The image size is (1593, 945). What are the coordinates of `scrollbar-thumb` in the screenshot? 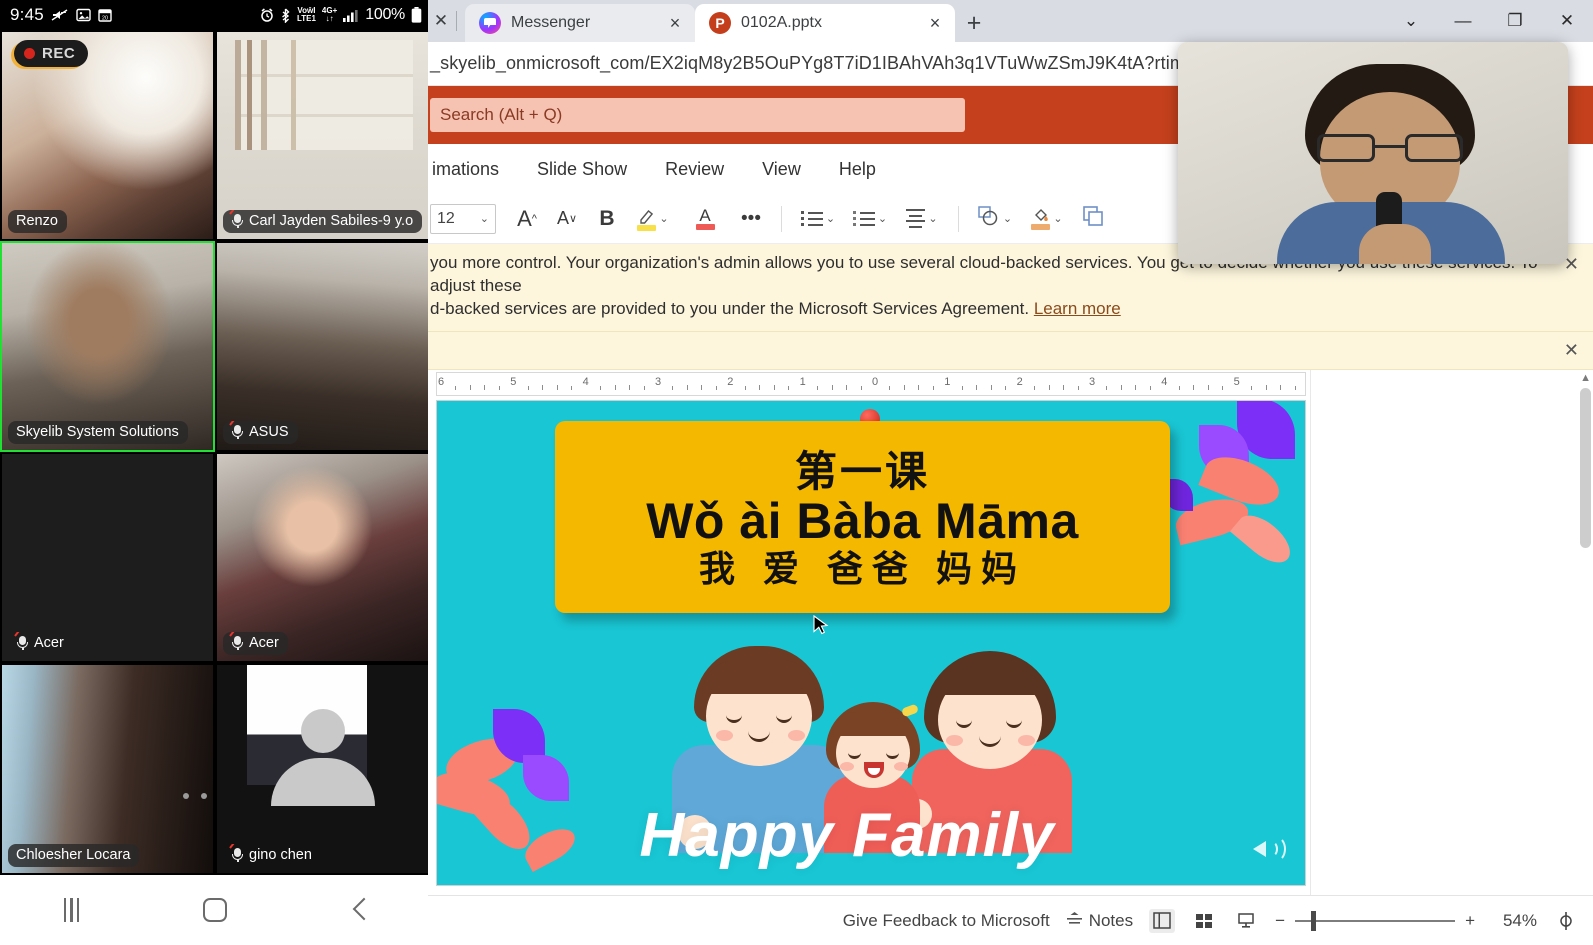 It's located at (1585, 467).